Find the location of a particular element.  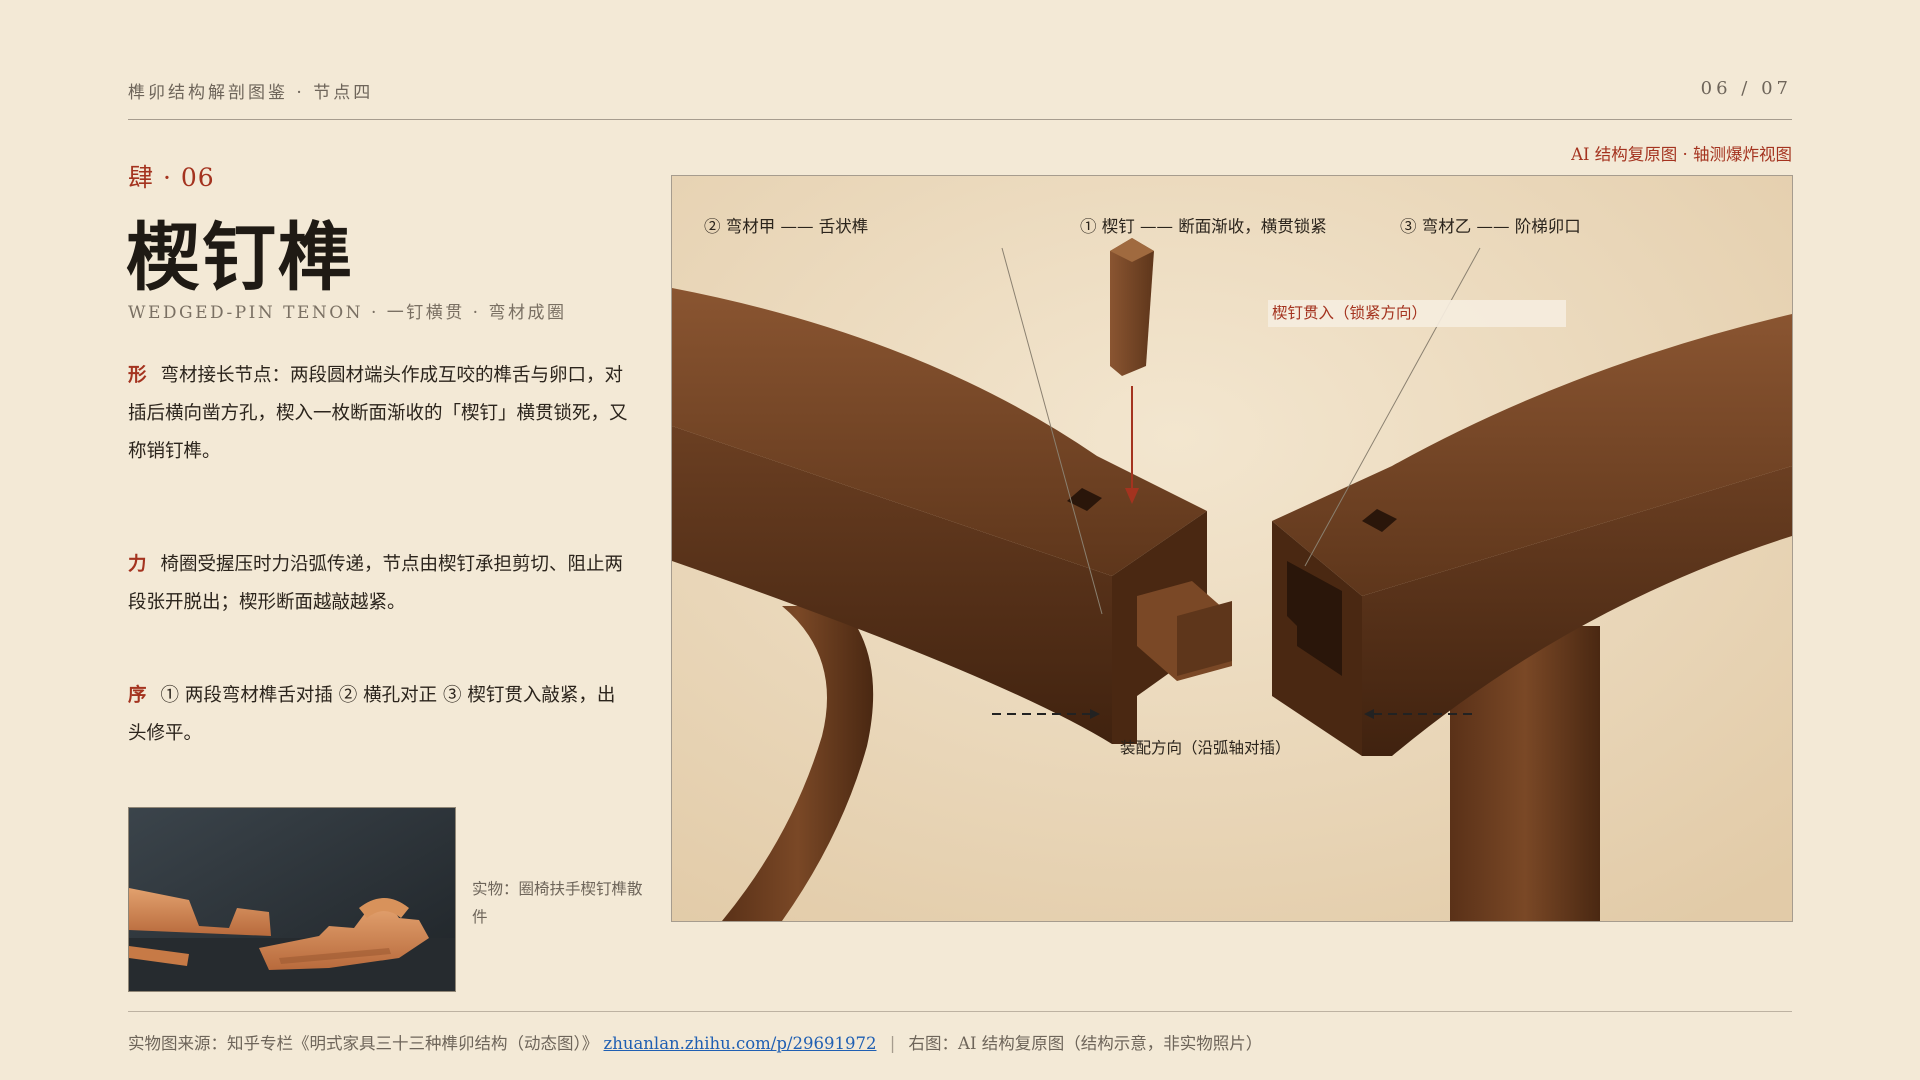

physical-sample-photo is located at coordinates (292, 899).